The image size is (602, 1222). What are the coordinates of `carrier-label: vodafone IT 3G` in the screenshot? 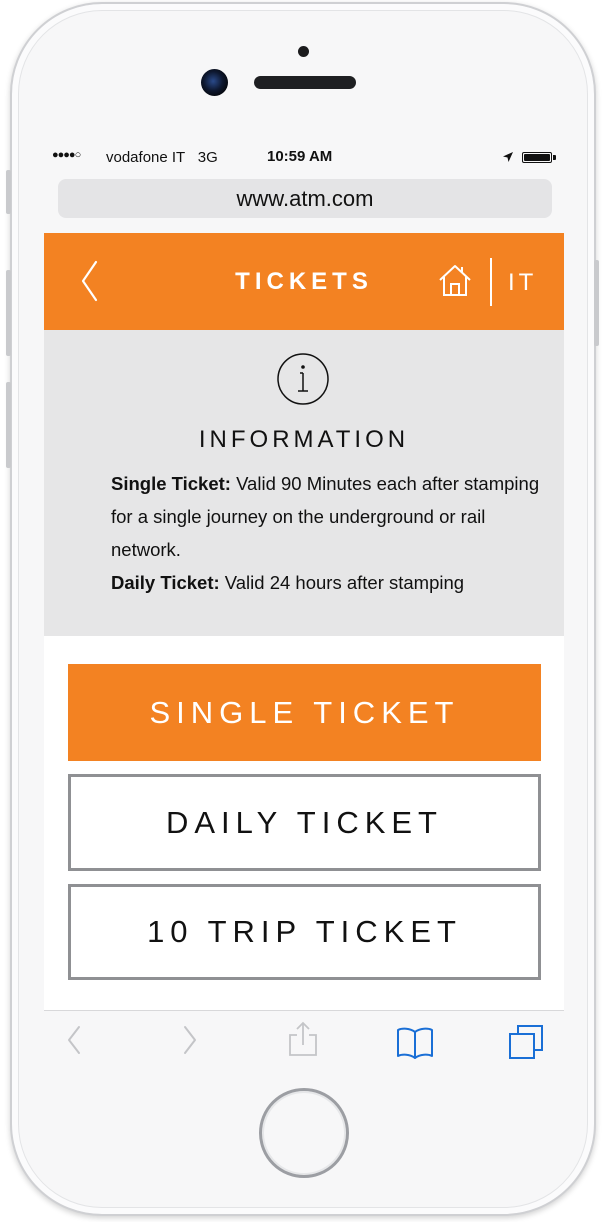 It's located at (162, 157).